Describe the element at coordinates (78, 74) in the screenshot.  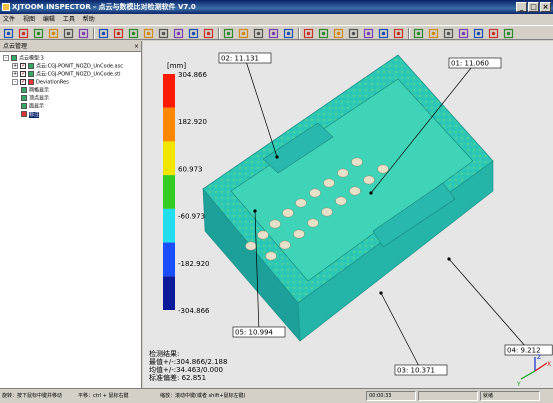
I see `tree-item-label: 点云:CGJ-PONIT_NOZD_UnCode.stl` at that location.